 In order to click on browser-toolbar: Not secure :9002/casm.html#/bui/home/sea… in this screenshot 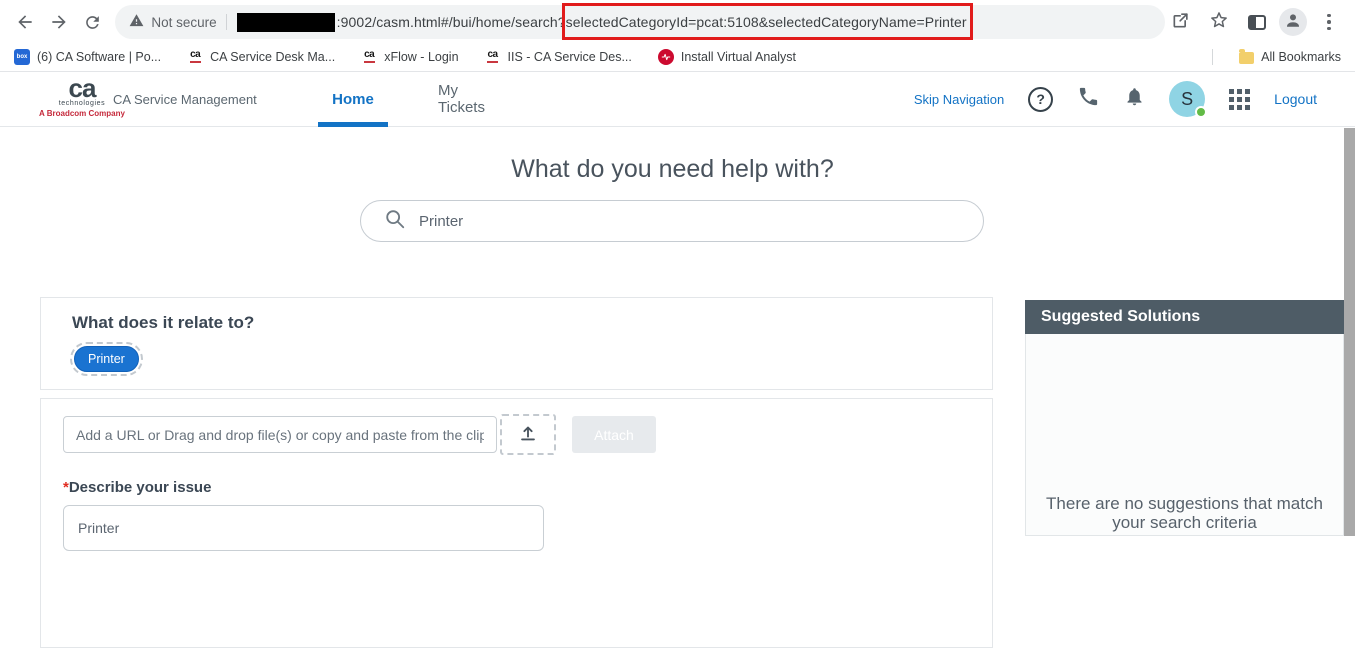, I will do `click(677, 22)`.